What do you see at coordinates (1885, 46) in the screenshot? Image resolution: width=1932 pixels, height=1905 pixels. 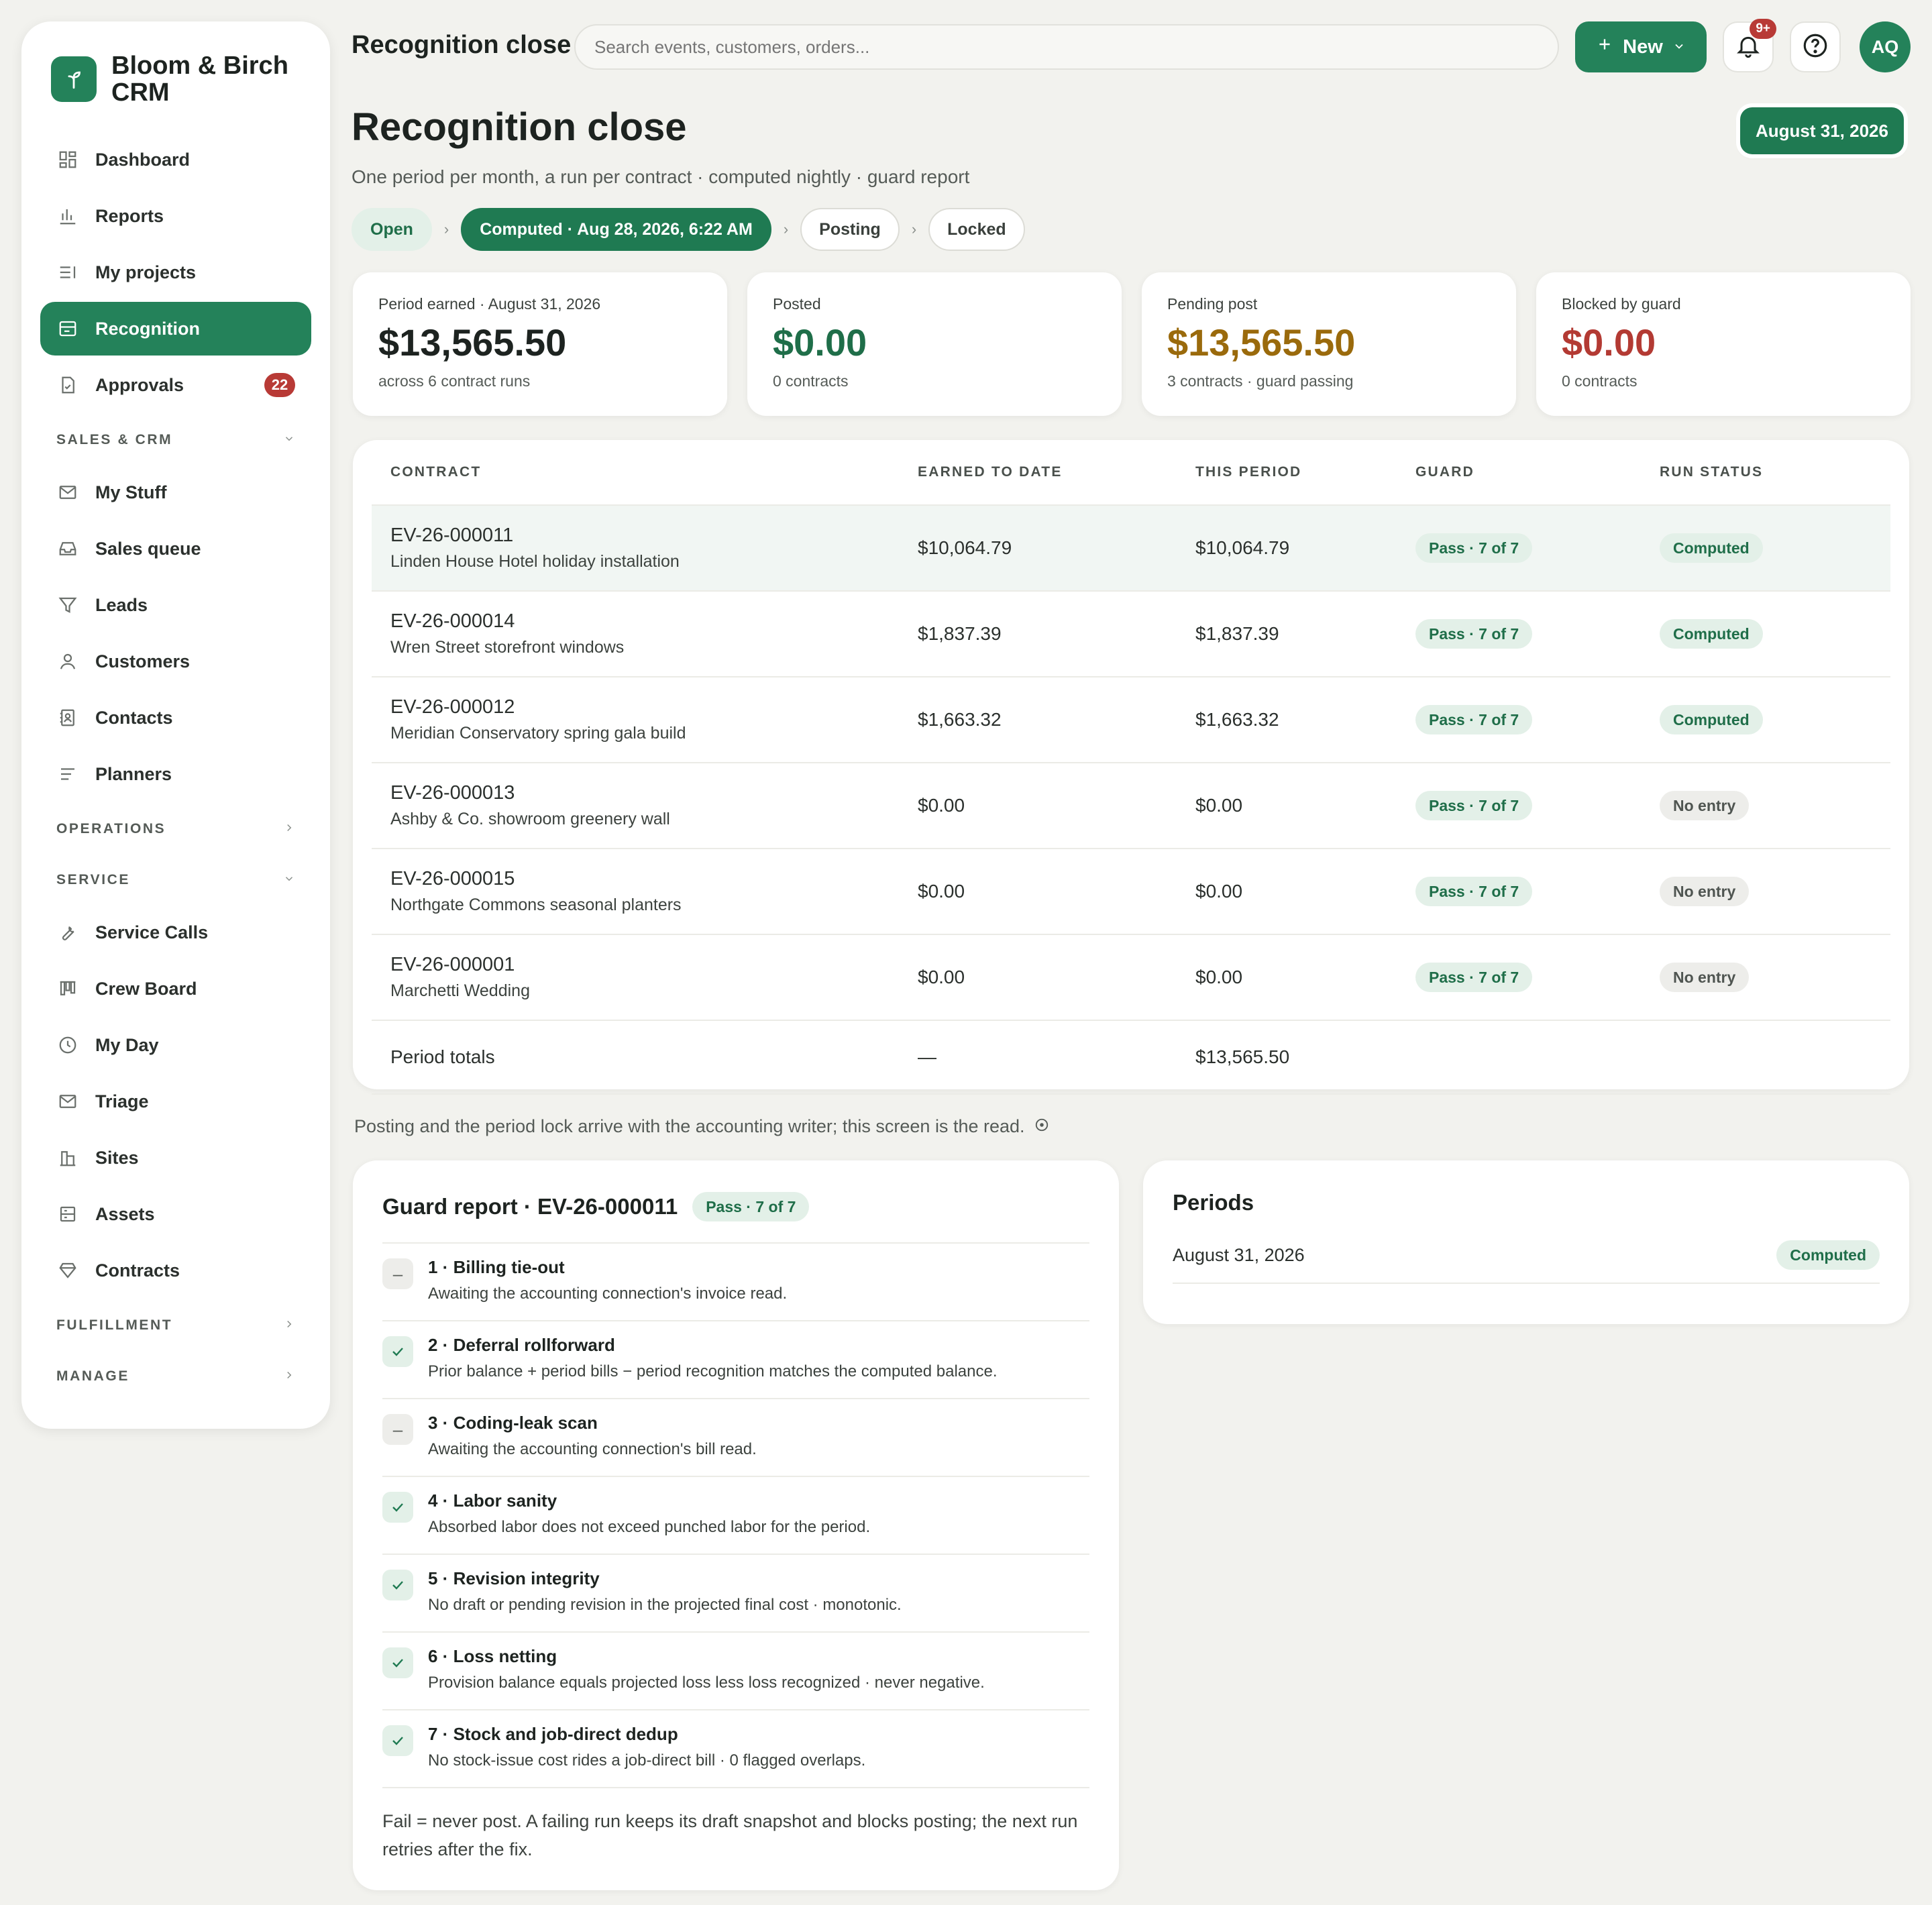 I see `avatar: AQ` at bounding box center [1885, 46].